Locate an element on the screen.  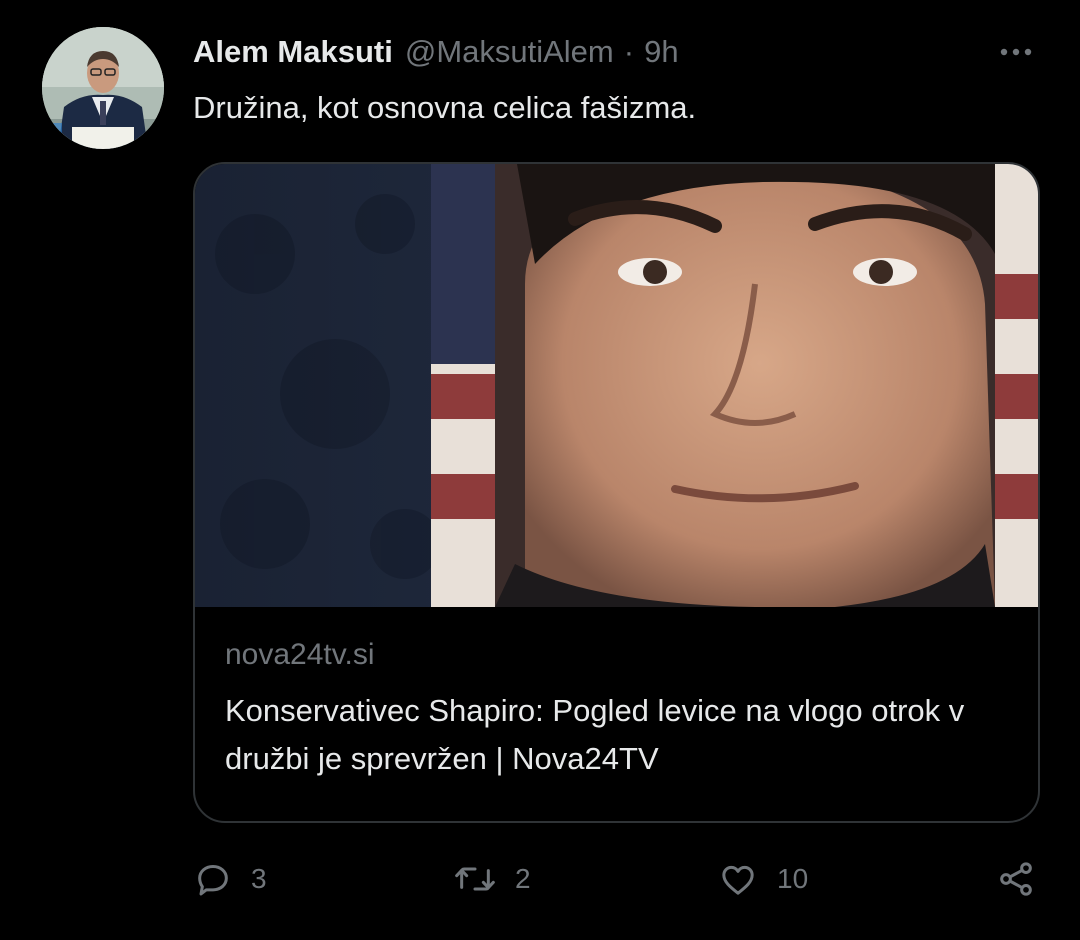
retweet-button: 2 is located at coordinates (492, 879).